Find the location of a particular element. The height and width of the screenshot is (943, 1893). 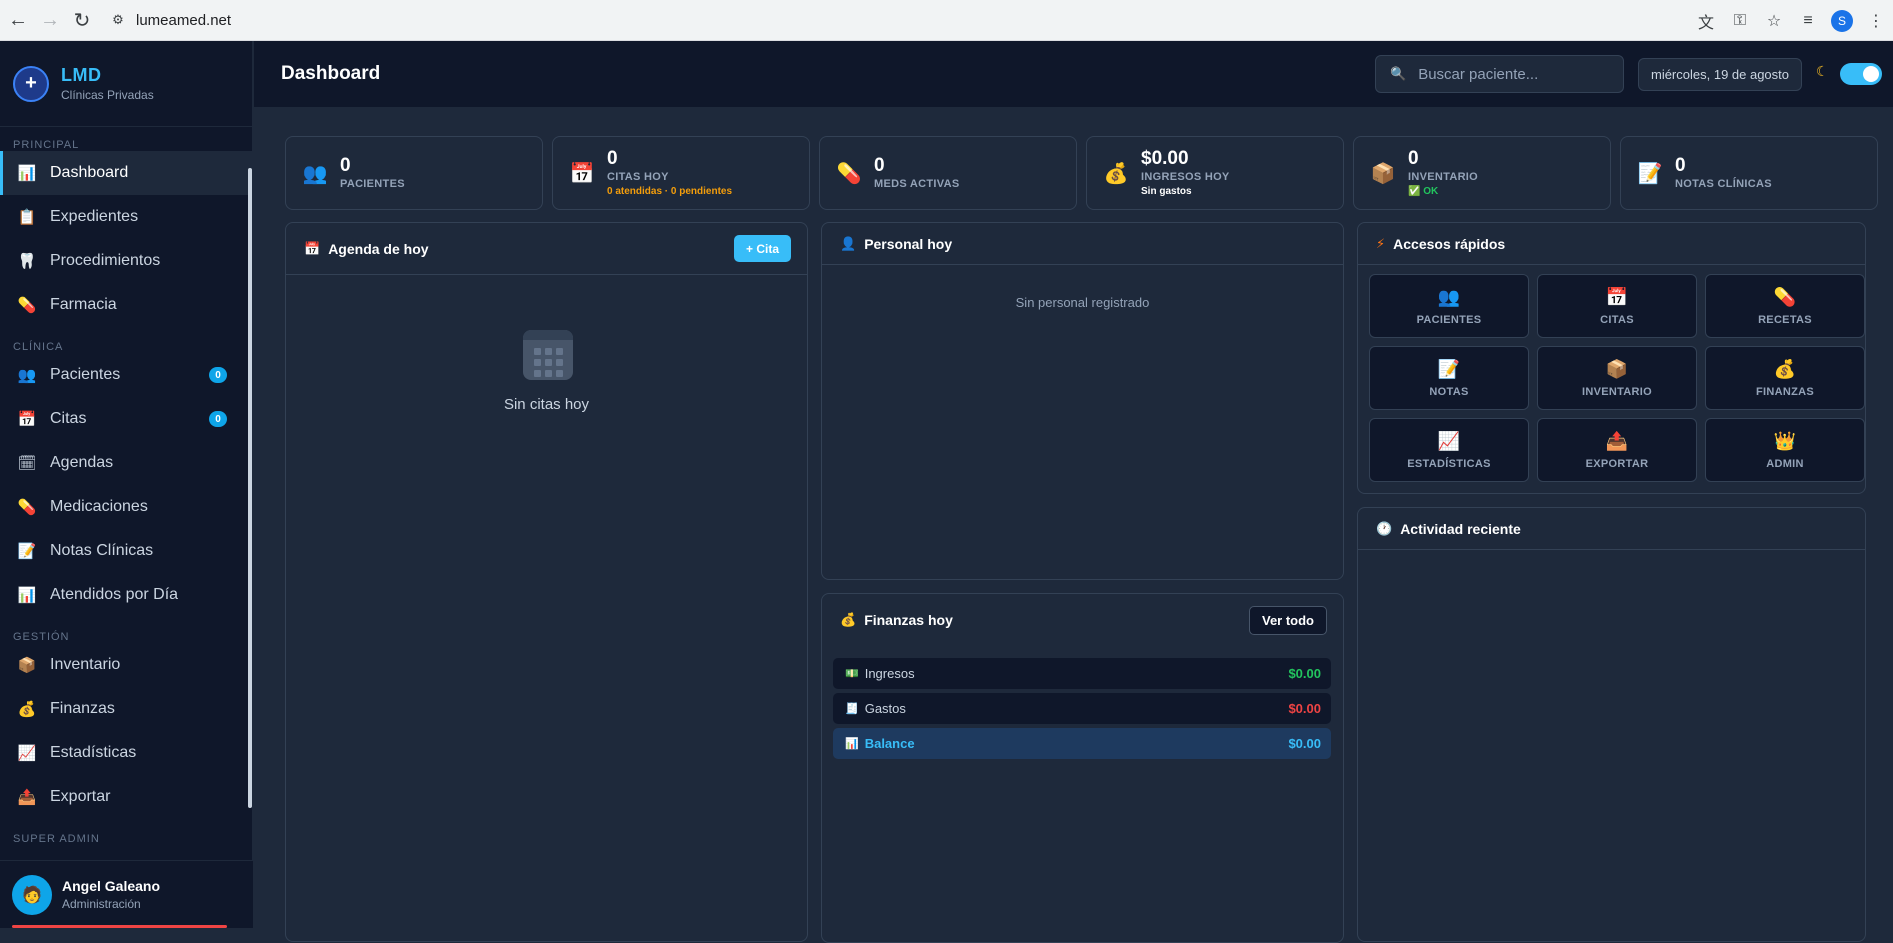

translate-icon: 文 is located at coordinates (1706, 21).